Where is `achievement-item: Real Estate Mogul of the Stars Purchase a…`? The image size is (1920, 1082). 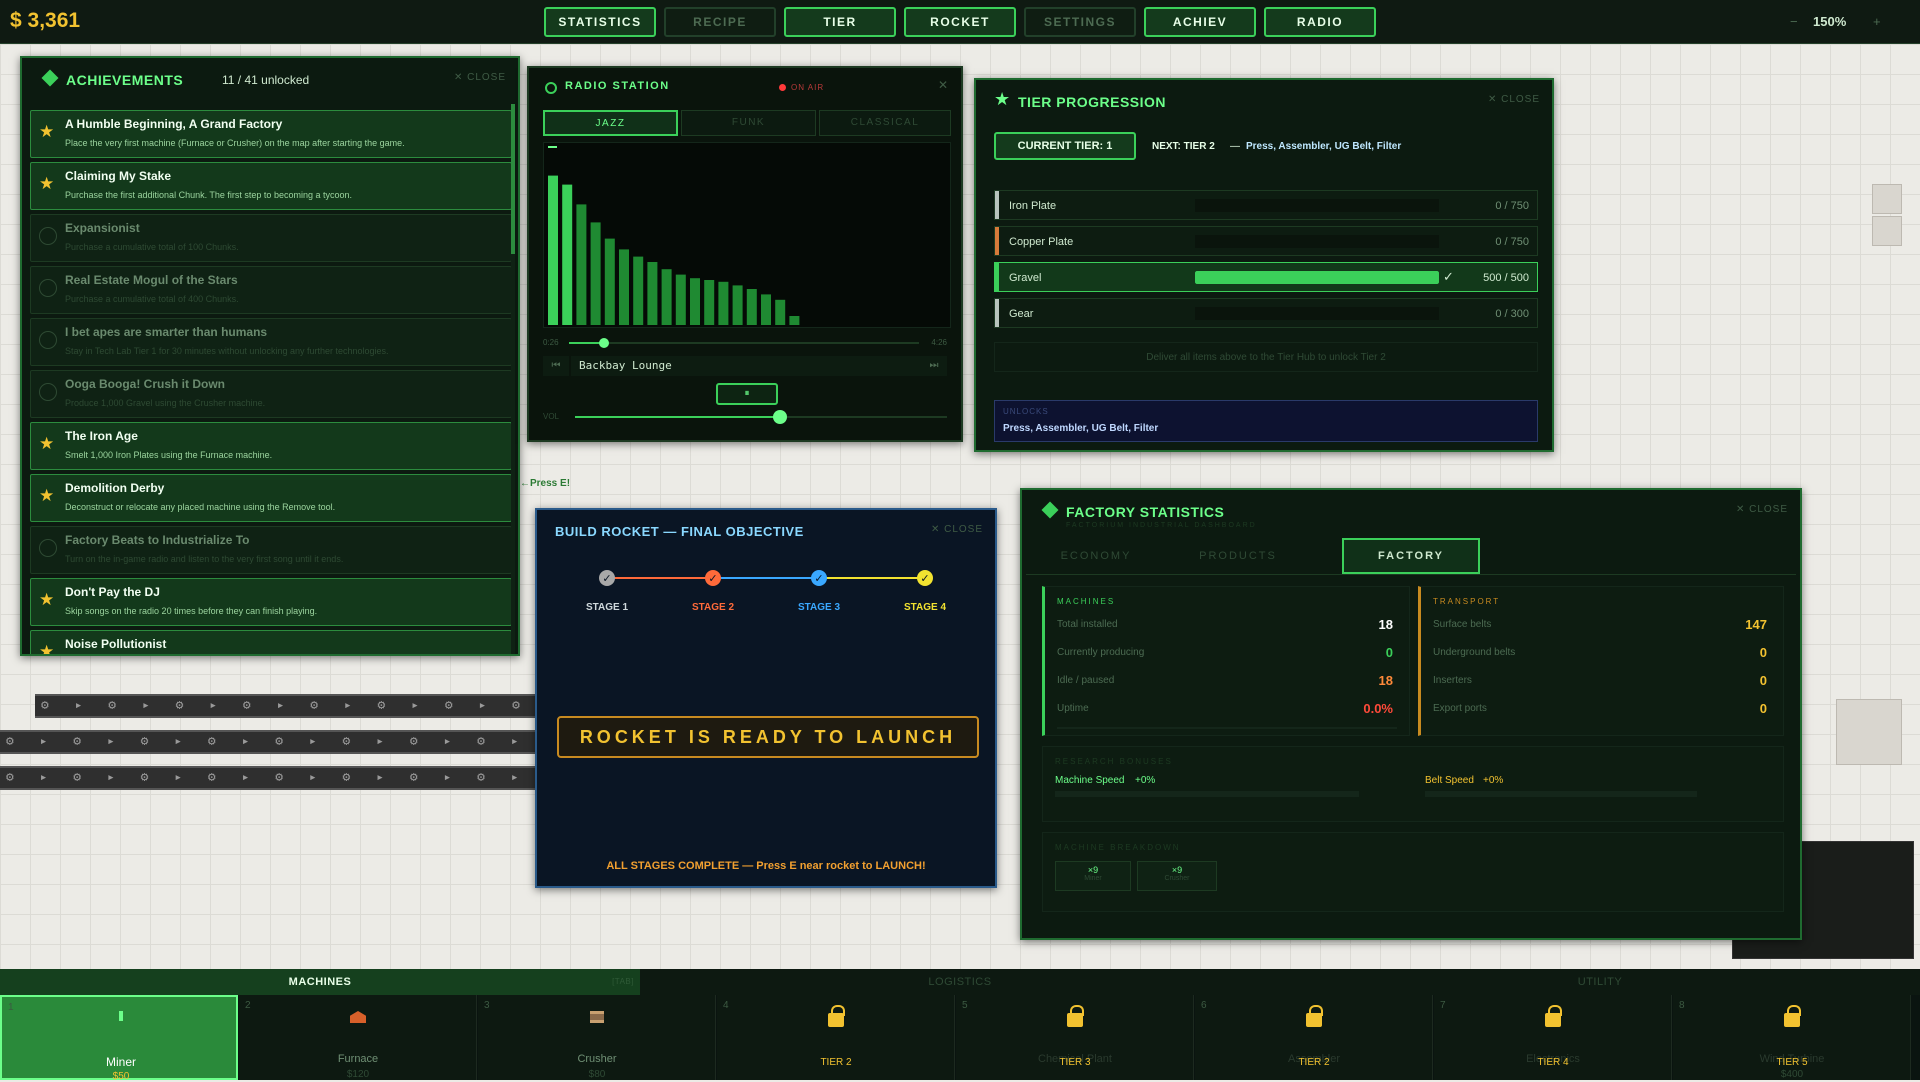
achievement-item: Real Estate Mogul of the Stars Purchase a… is located at coordinates (271, 290).